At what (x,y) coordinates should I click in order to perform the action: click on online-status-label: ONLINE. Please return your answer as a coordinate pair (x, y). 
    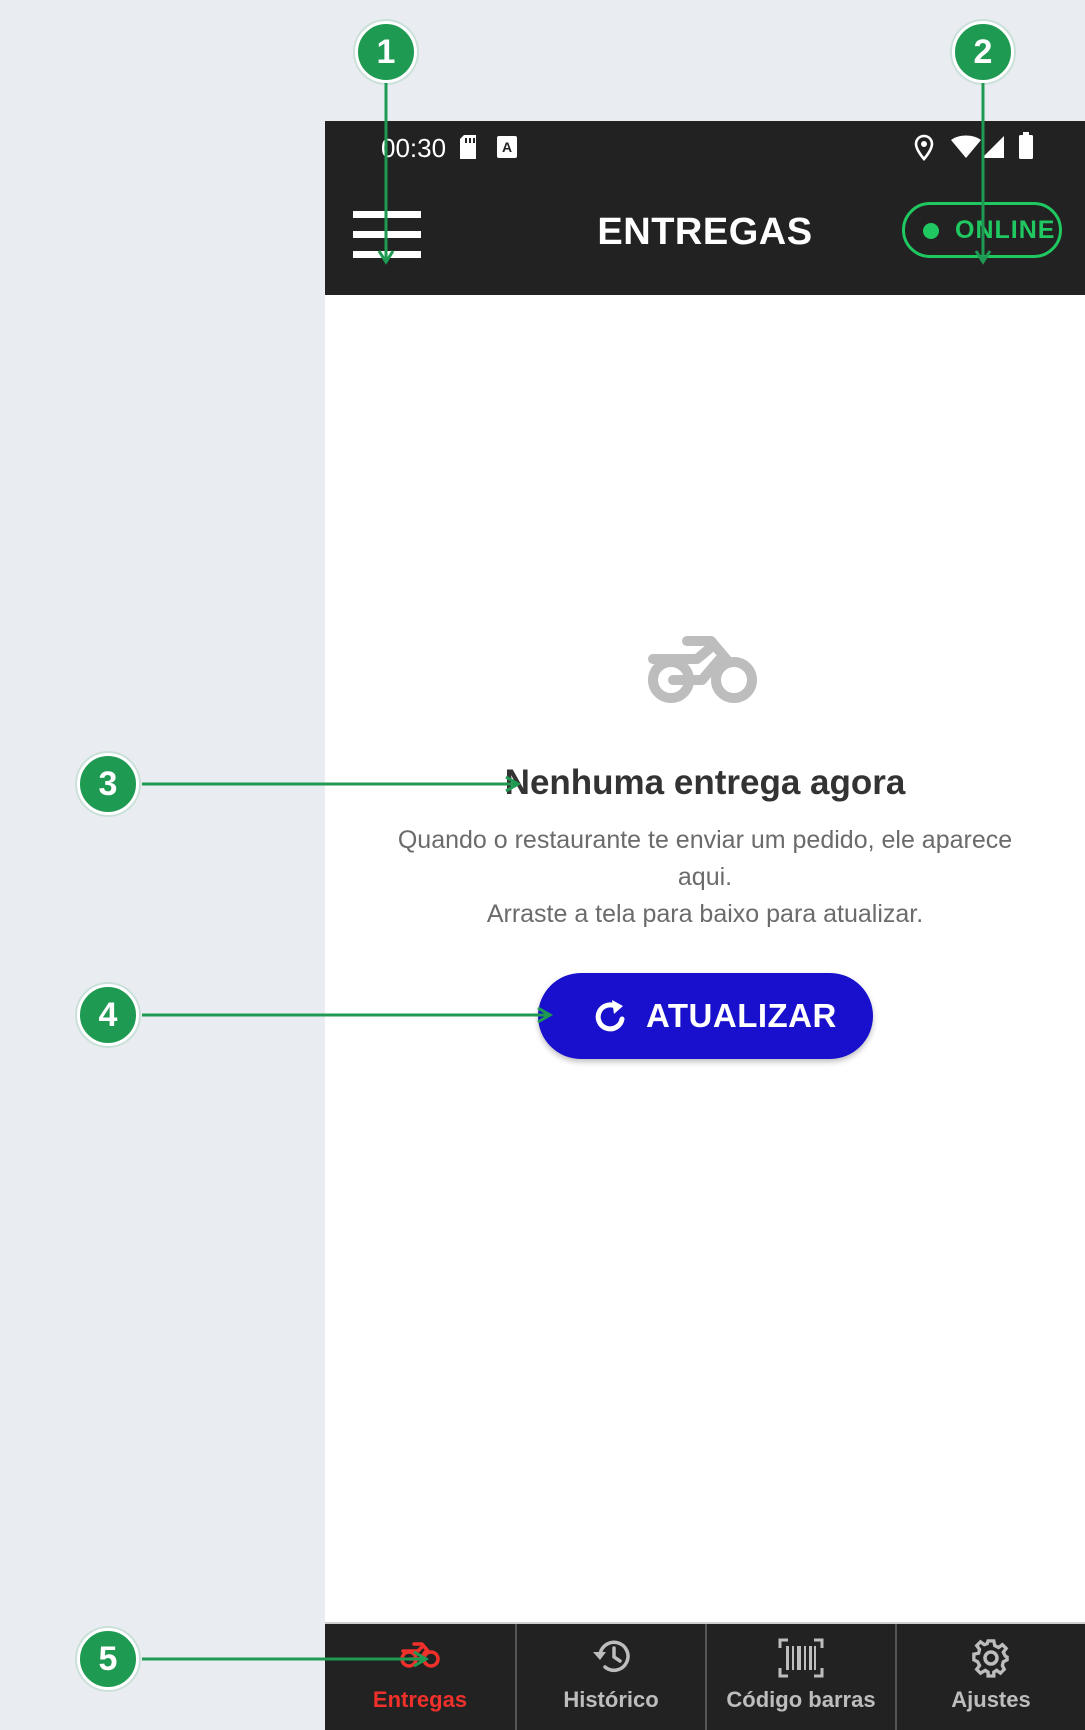
    Looking at the image, I should click on (1005, 230).